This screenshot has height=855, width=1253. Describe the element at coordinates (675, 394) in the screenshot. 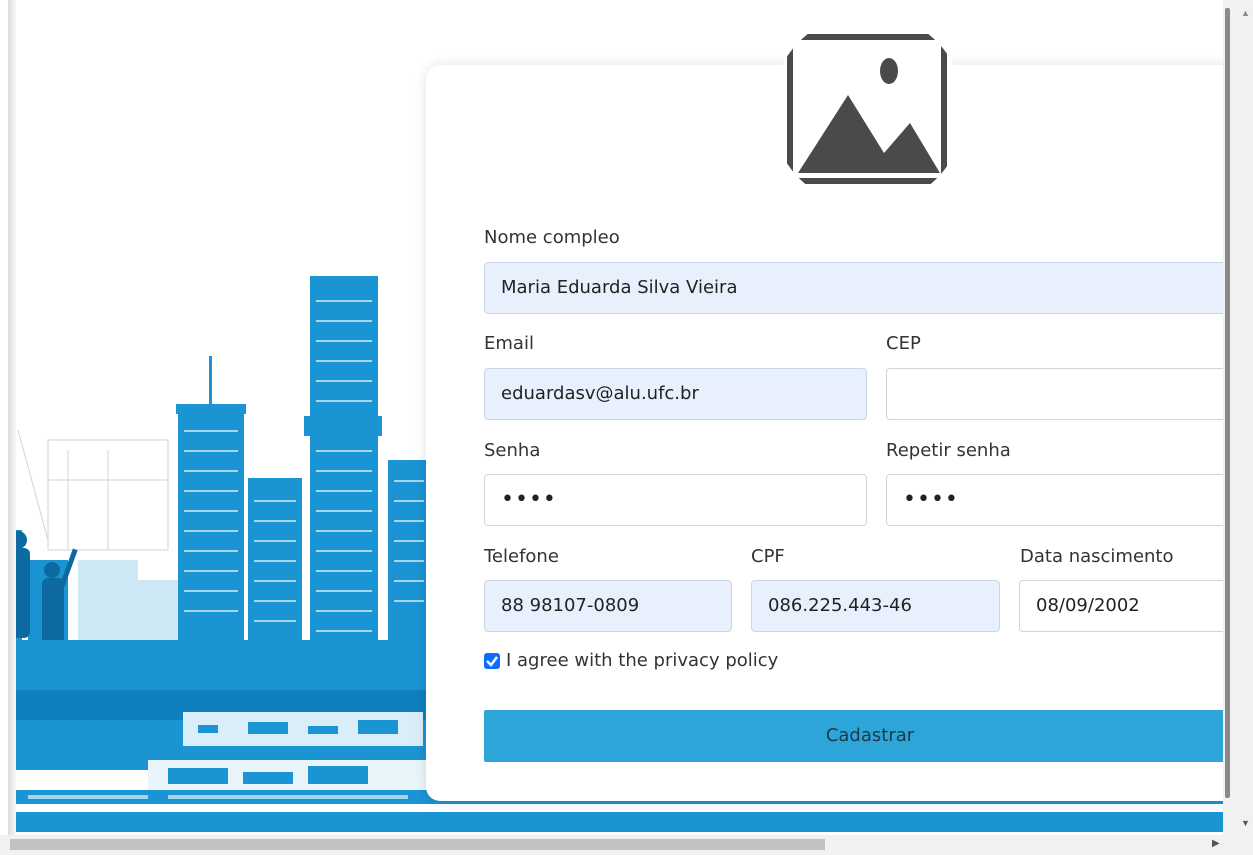

I see `email-input: eduardasv@alu.ufc.br` at that location.